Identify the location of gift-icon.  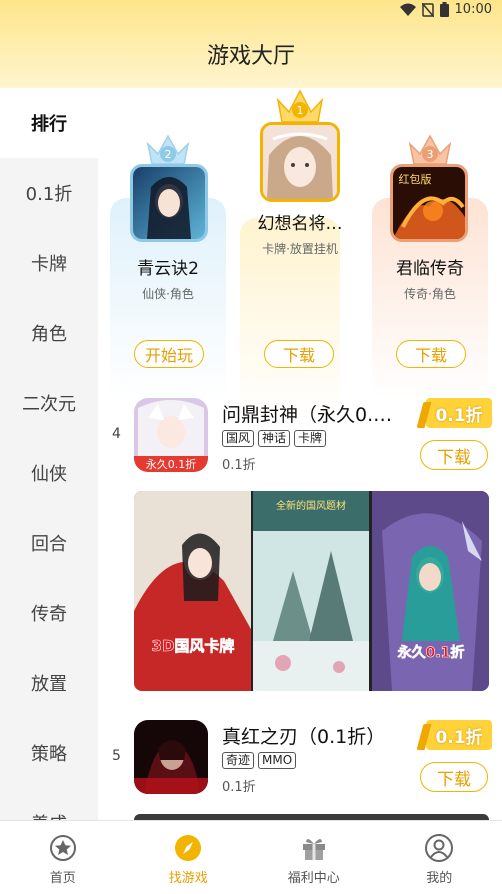
(313, 849).